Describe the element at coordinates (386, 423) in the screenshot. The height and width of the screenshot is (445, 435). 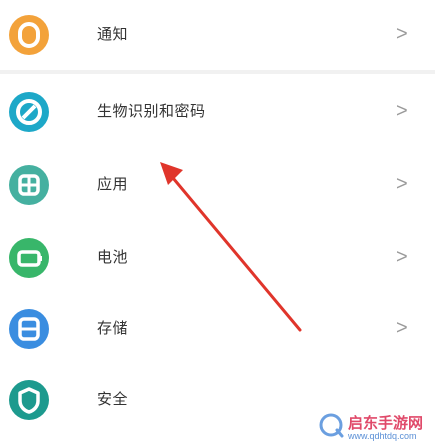
I see `watermark-title: 启东手游网` at that location.